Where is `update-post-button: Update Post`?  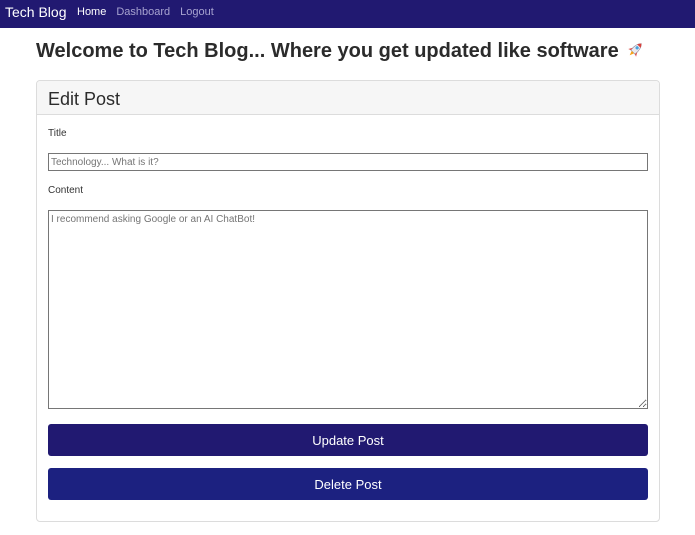 update-post-button: Update Post is located at coordinates (348, 440).